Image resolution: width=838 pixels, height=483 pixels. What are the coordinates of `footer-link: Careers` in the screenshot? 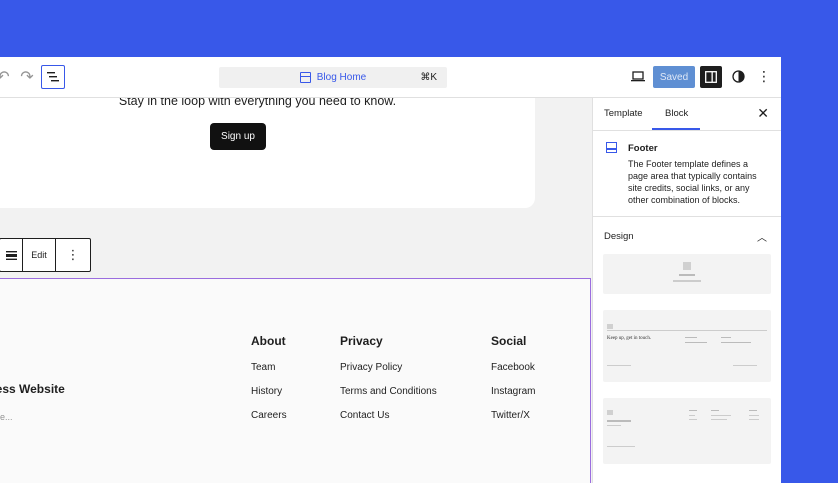 It's located at (269, 415).